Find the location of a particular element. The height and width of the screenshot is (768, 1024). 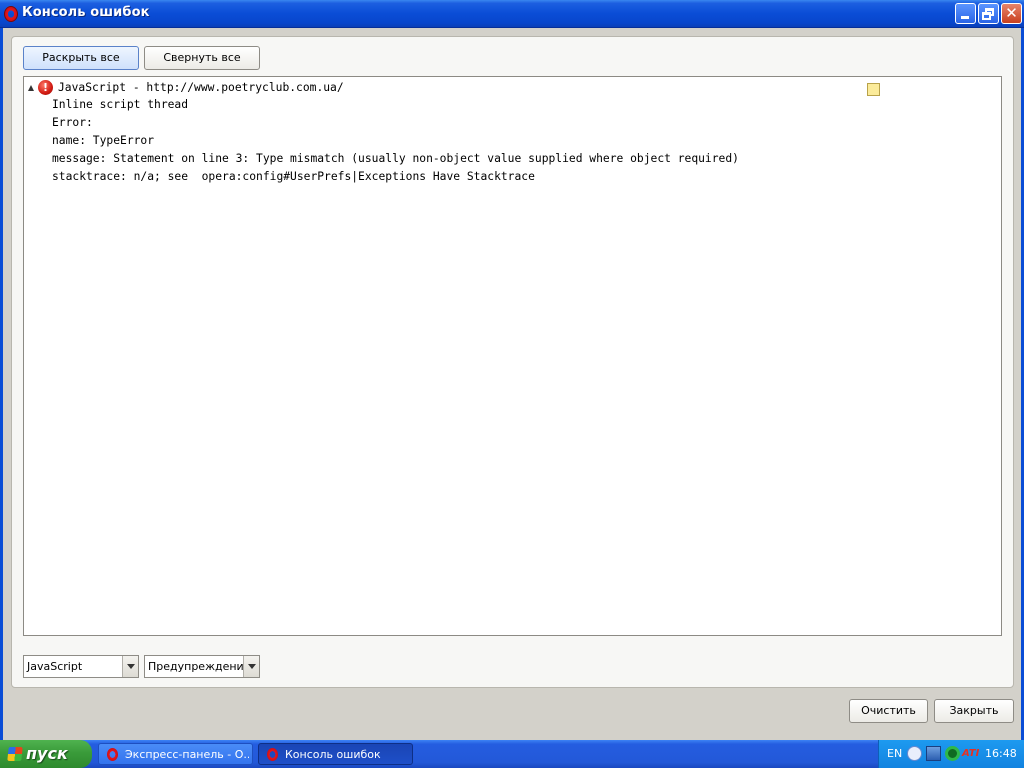

start-label: пуск is located at coordinates (47, 753).